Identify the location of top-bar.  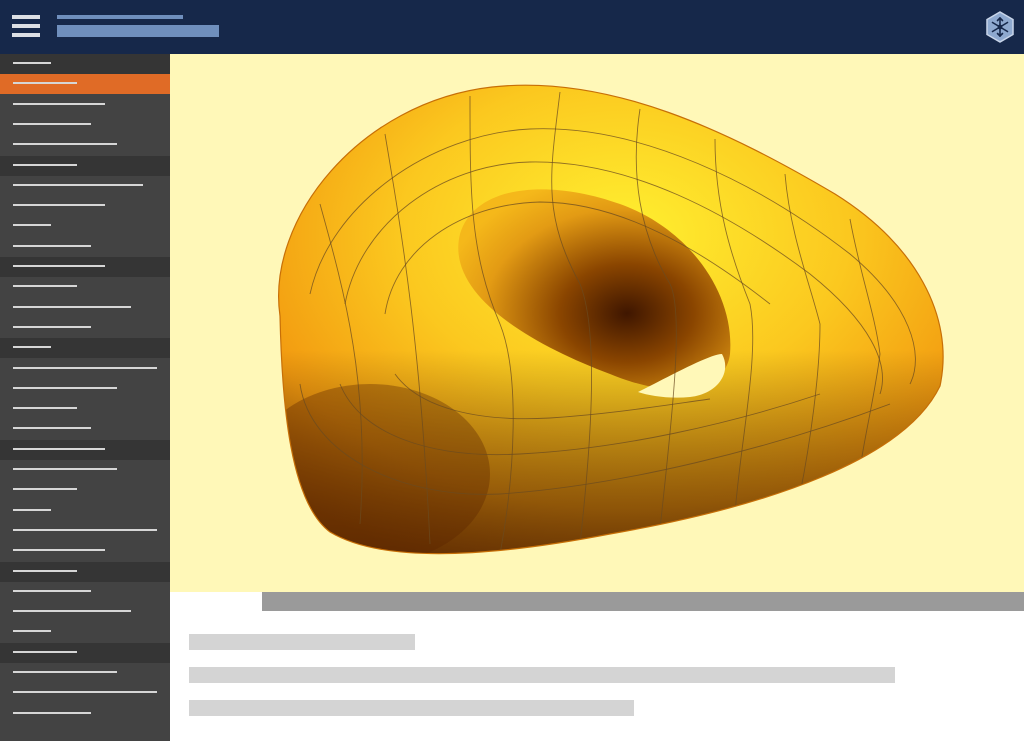
(512, 27).